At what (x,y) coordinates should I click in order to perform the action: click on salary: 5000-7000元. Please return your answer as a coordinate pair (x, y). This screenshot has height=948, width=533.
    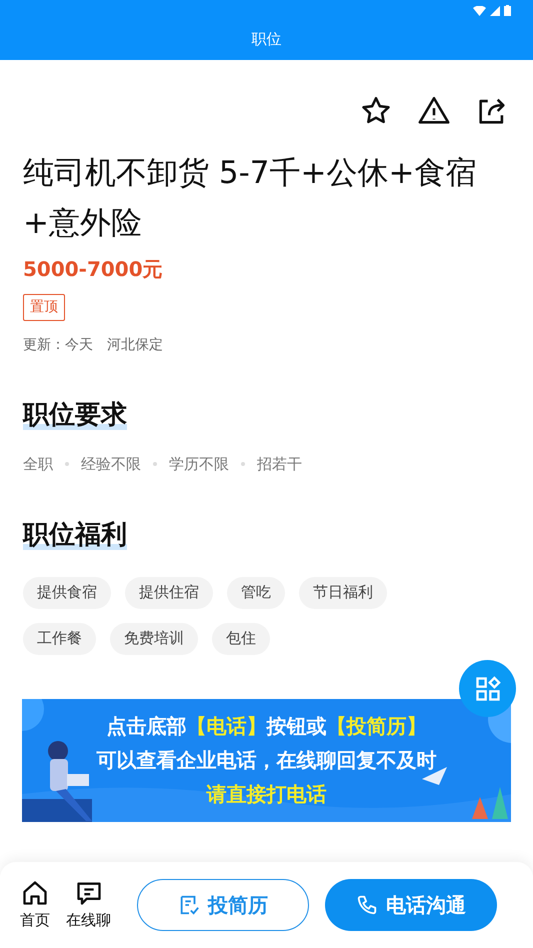
    Looking at the image, I should click on (93, 269).